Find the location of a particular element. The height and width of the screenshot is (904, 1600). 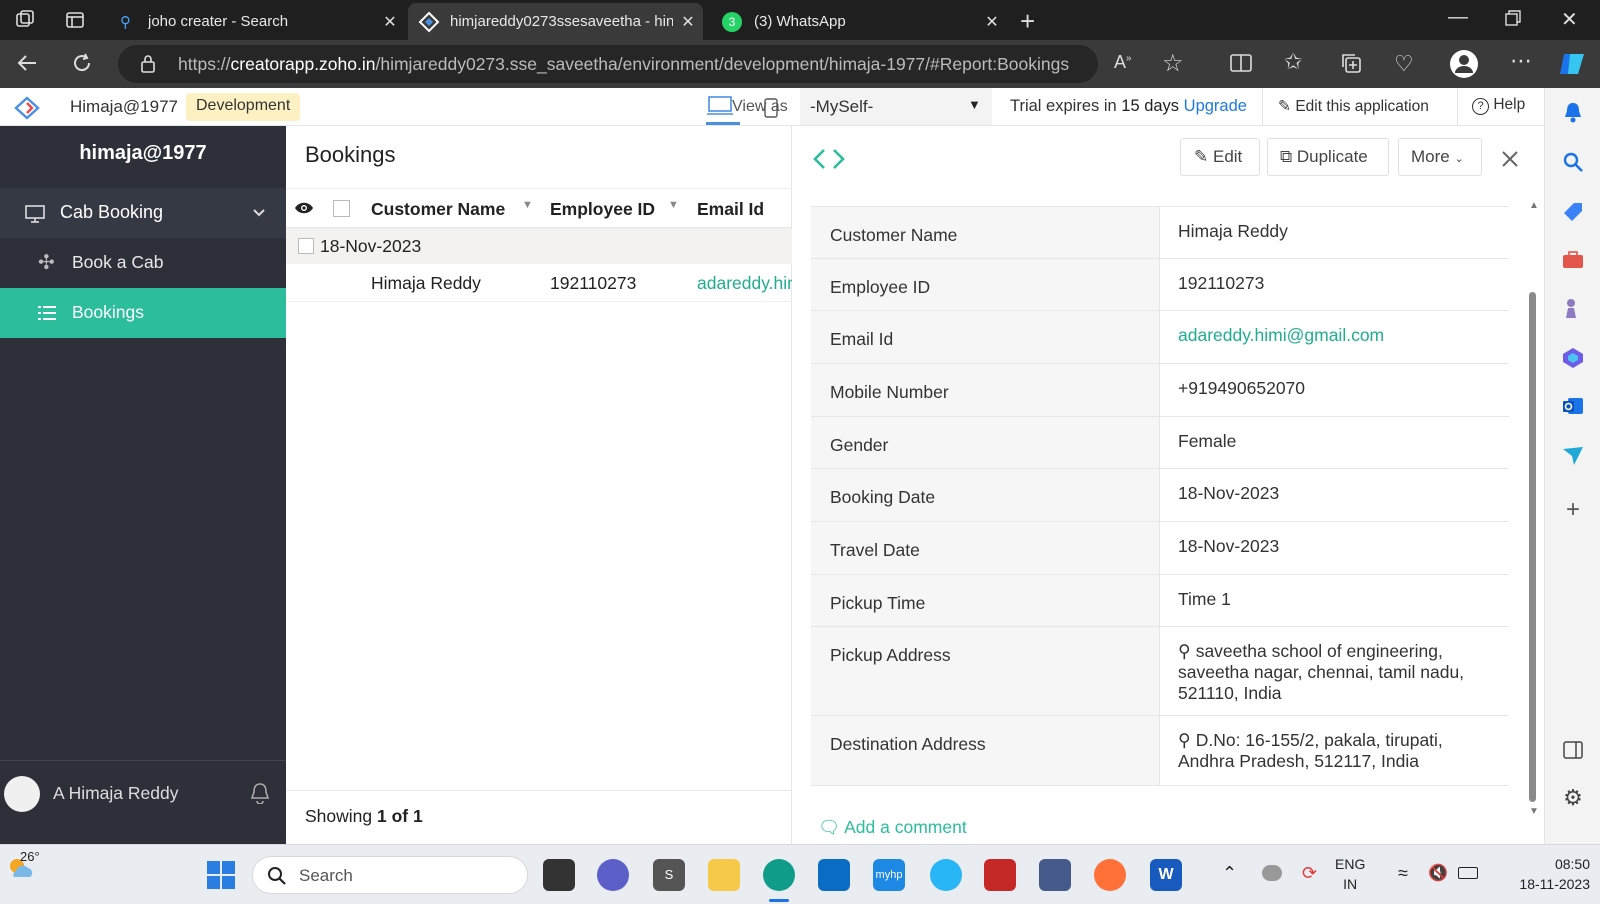

windows-start-icon is located at coordinates (221, 875).